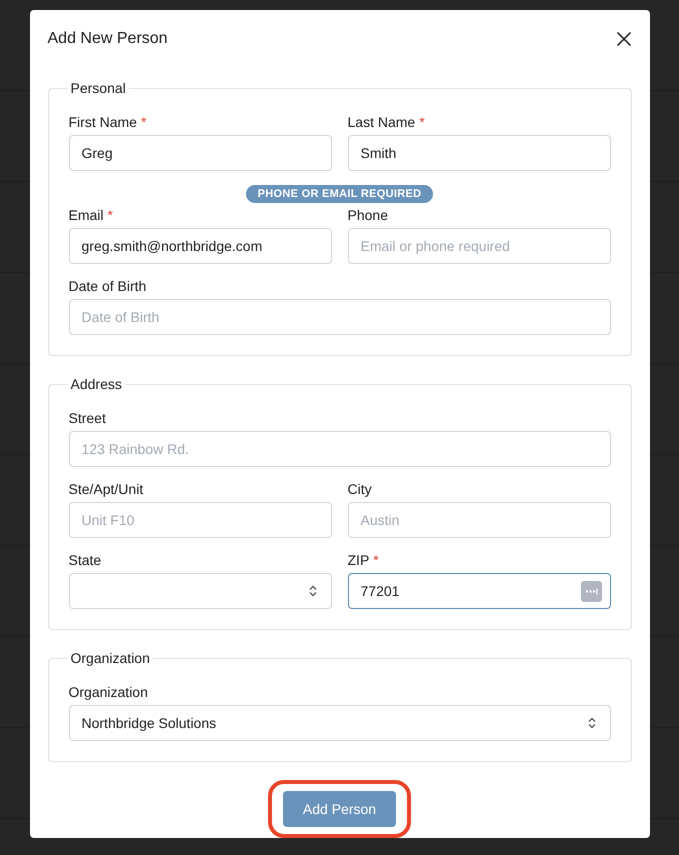  Describe the element at coordinates (479, 591) in the screenshot. I see `text-field: 77201` at that location.